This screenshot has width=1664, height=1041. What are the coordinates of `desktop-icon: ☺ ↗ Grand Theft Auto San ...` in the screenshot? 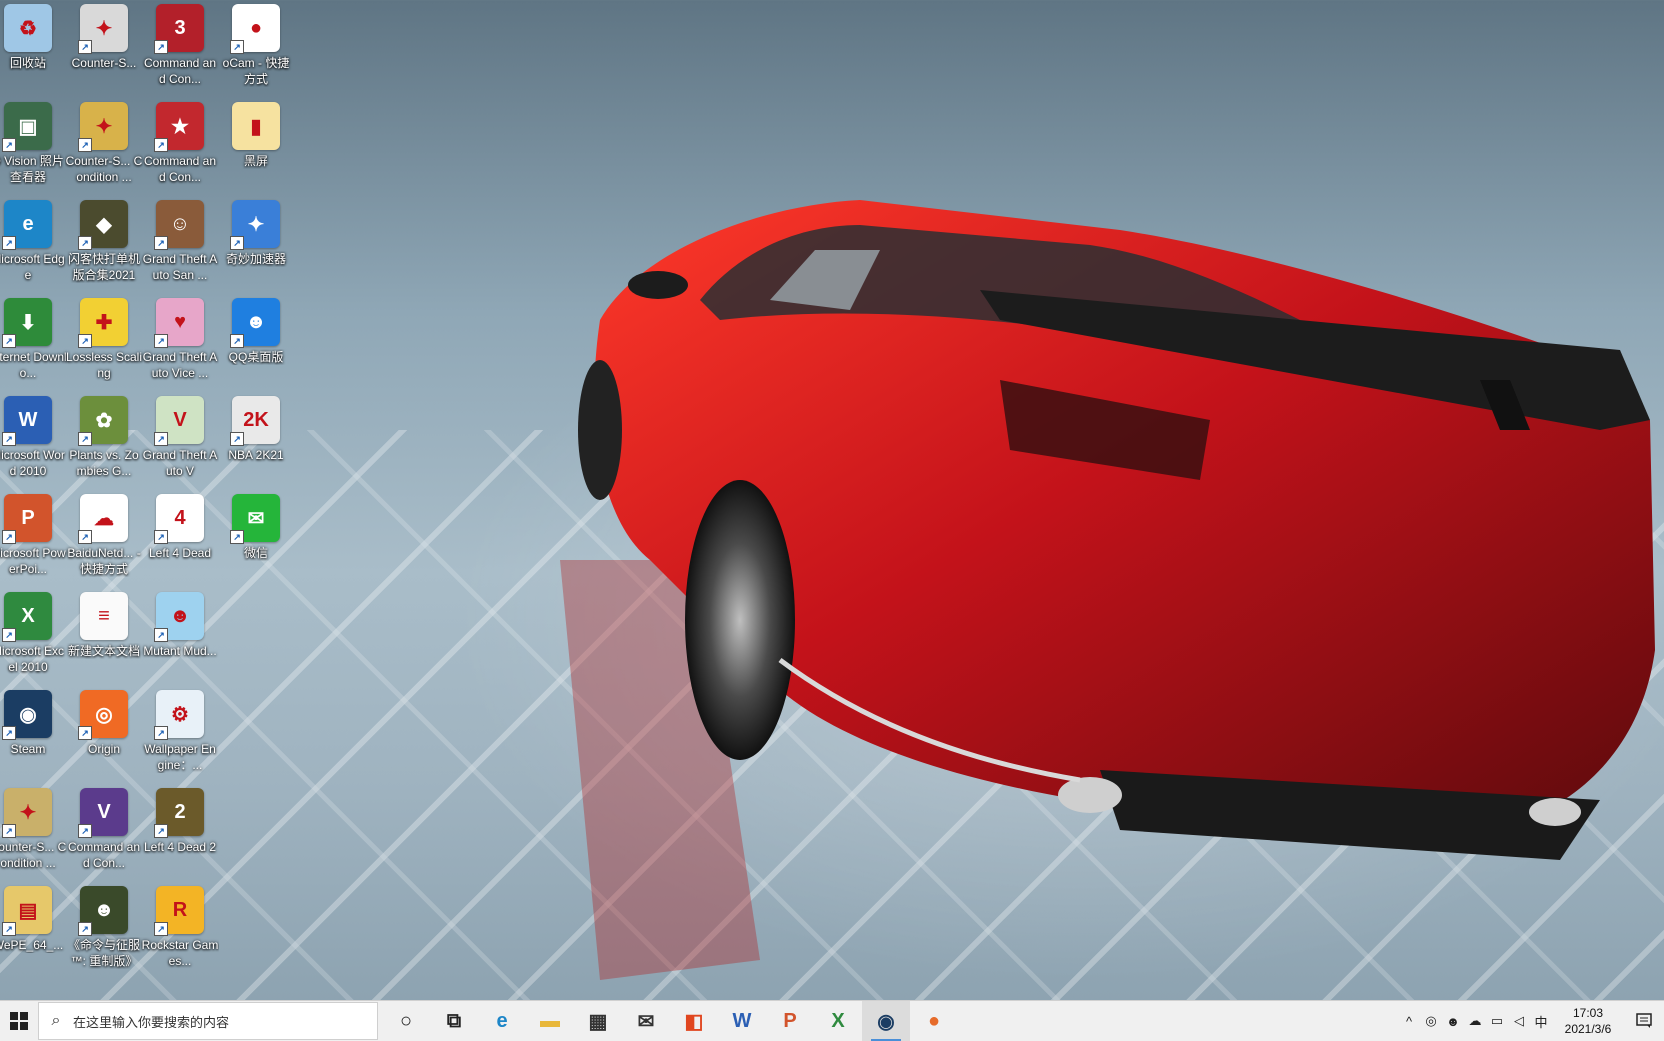 It's located at (180, 246).